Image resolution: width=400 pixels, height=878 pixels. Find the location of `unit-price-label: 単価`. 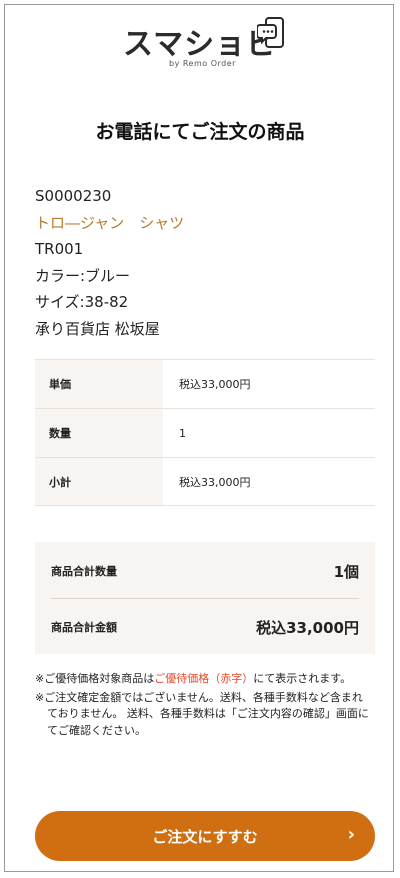

unit-price-label: 単価 is located at coordinates (99, 384).